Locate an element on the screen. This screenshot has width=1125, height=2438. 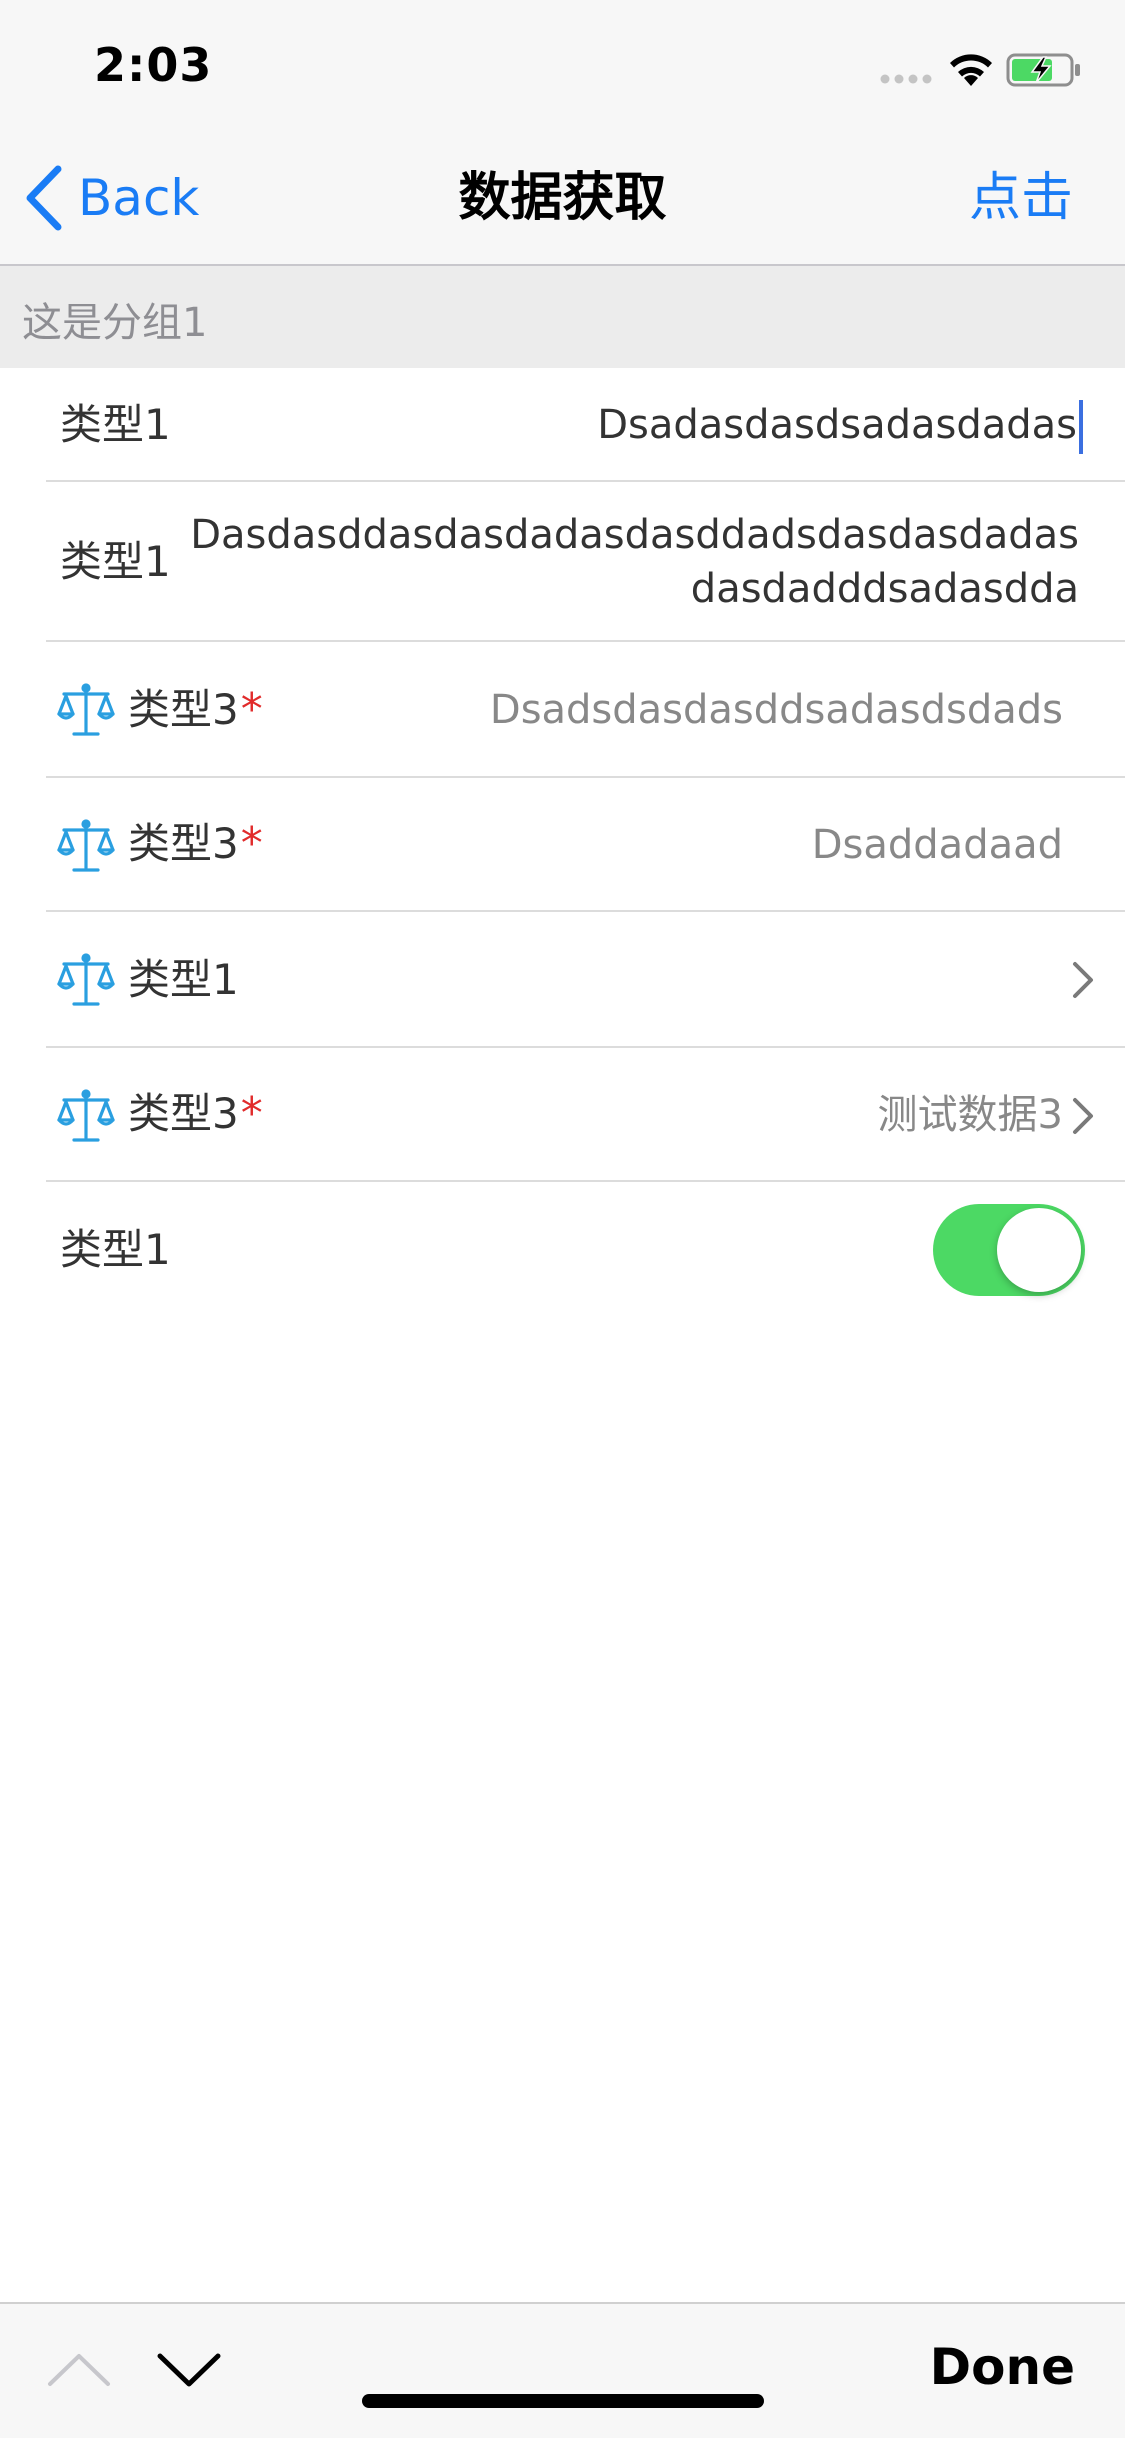
page-title: 数据获取 is located at coordinates (562, 198).